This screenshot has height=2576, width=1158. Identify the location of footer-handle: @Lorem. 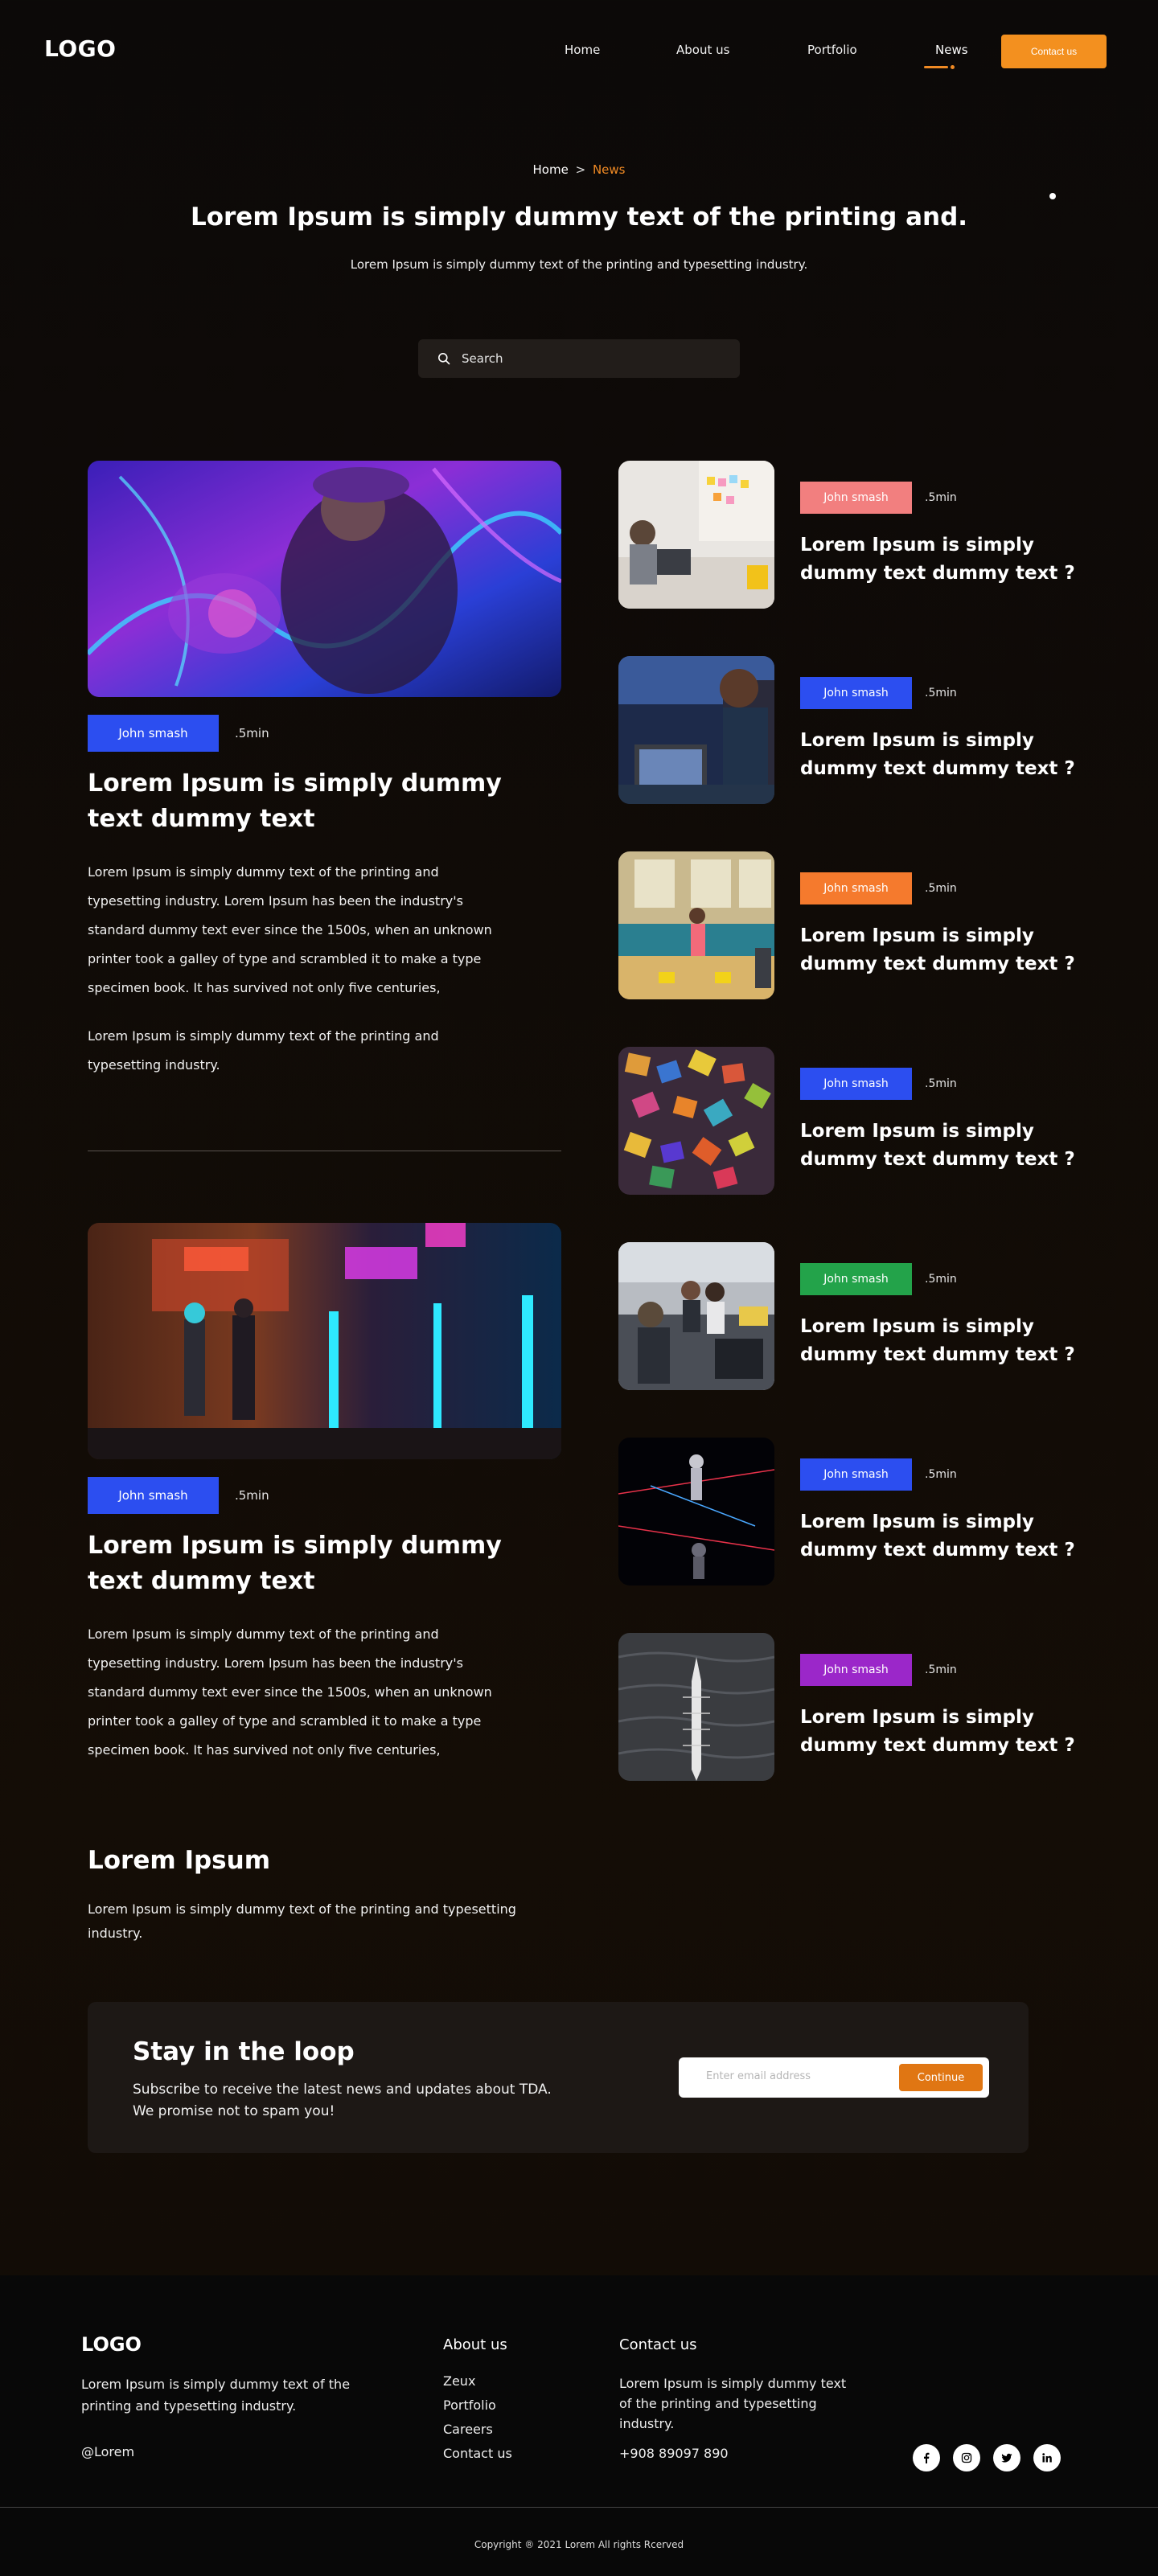
(107, 2451).